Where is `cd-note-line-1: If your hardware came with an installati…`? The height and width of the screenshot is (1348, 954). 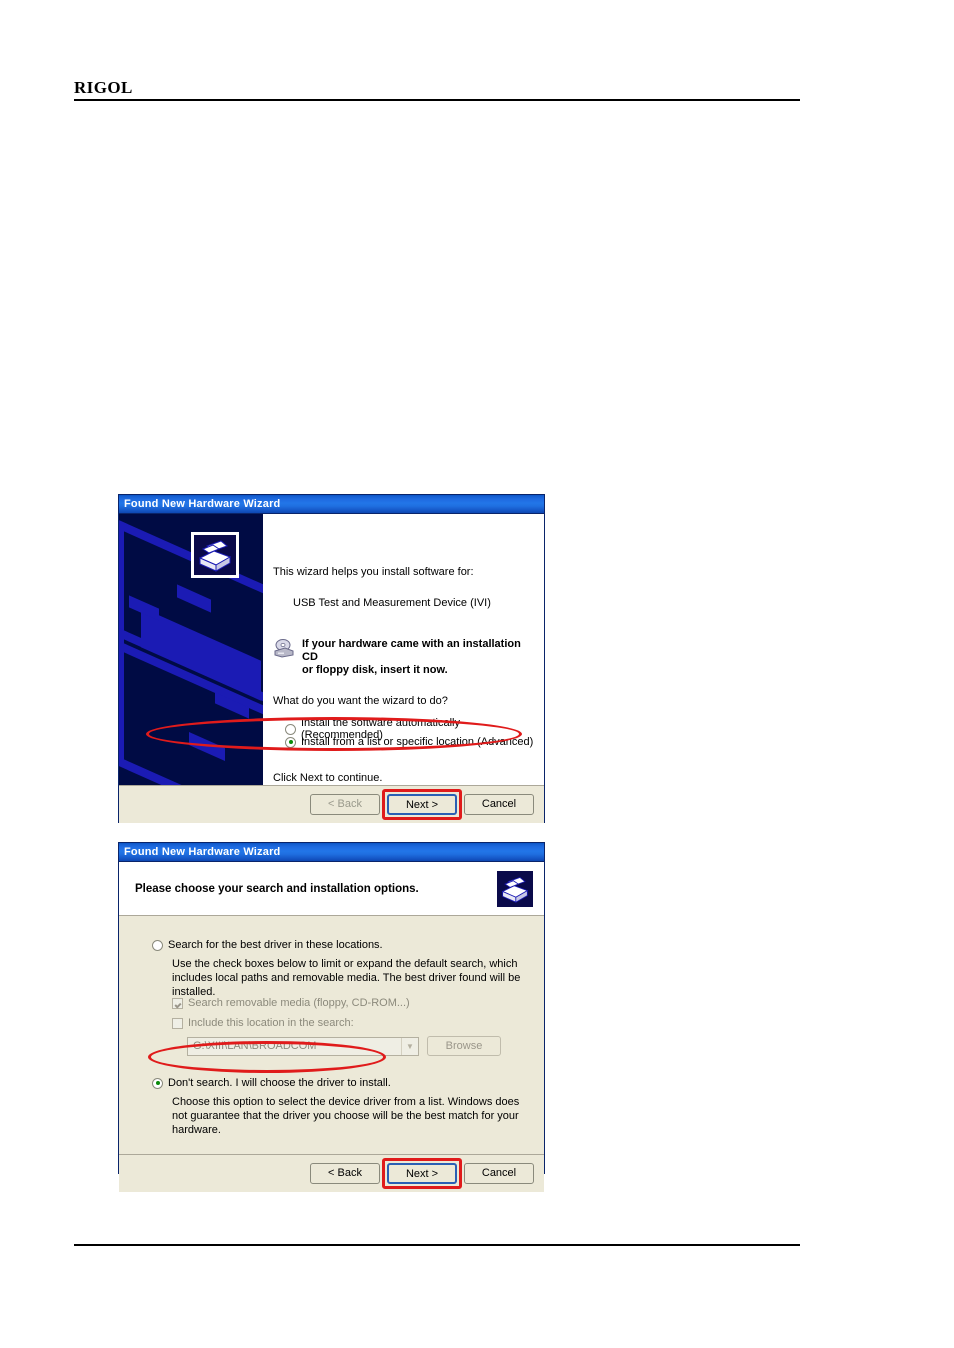 cd-note-line-1: If your hardware came with an installati… is located at coordinates (411, 650).